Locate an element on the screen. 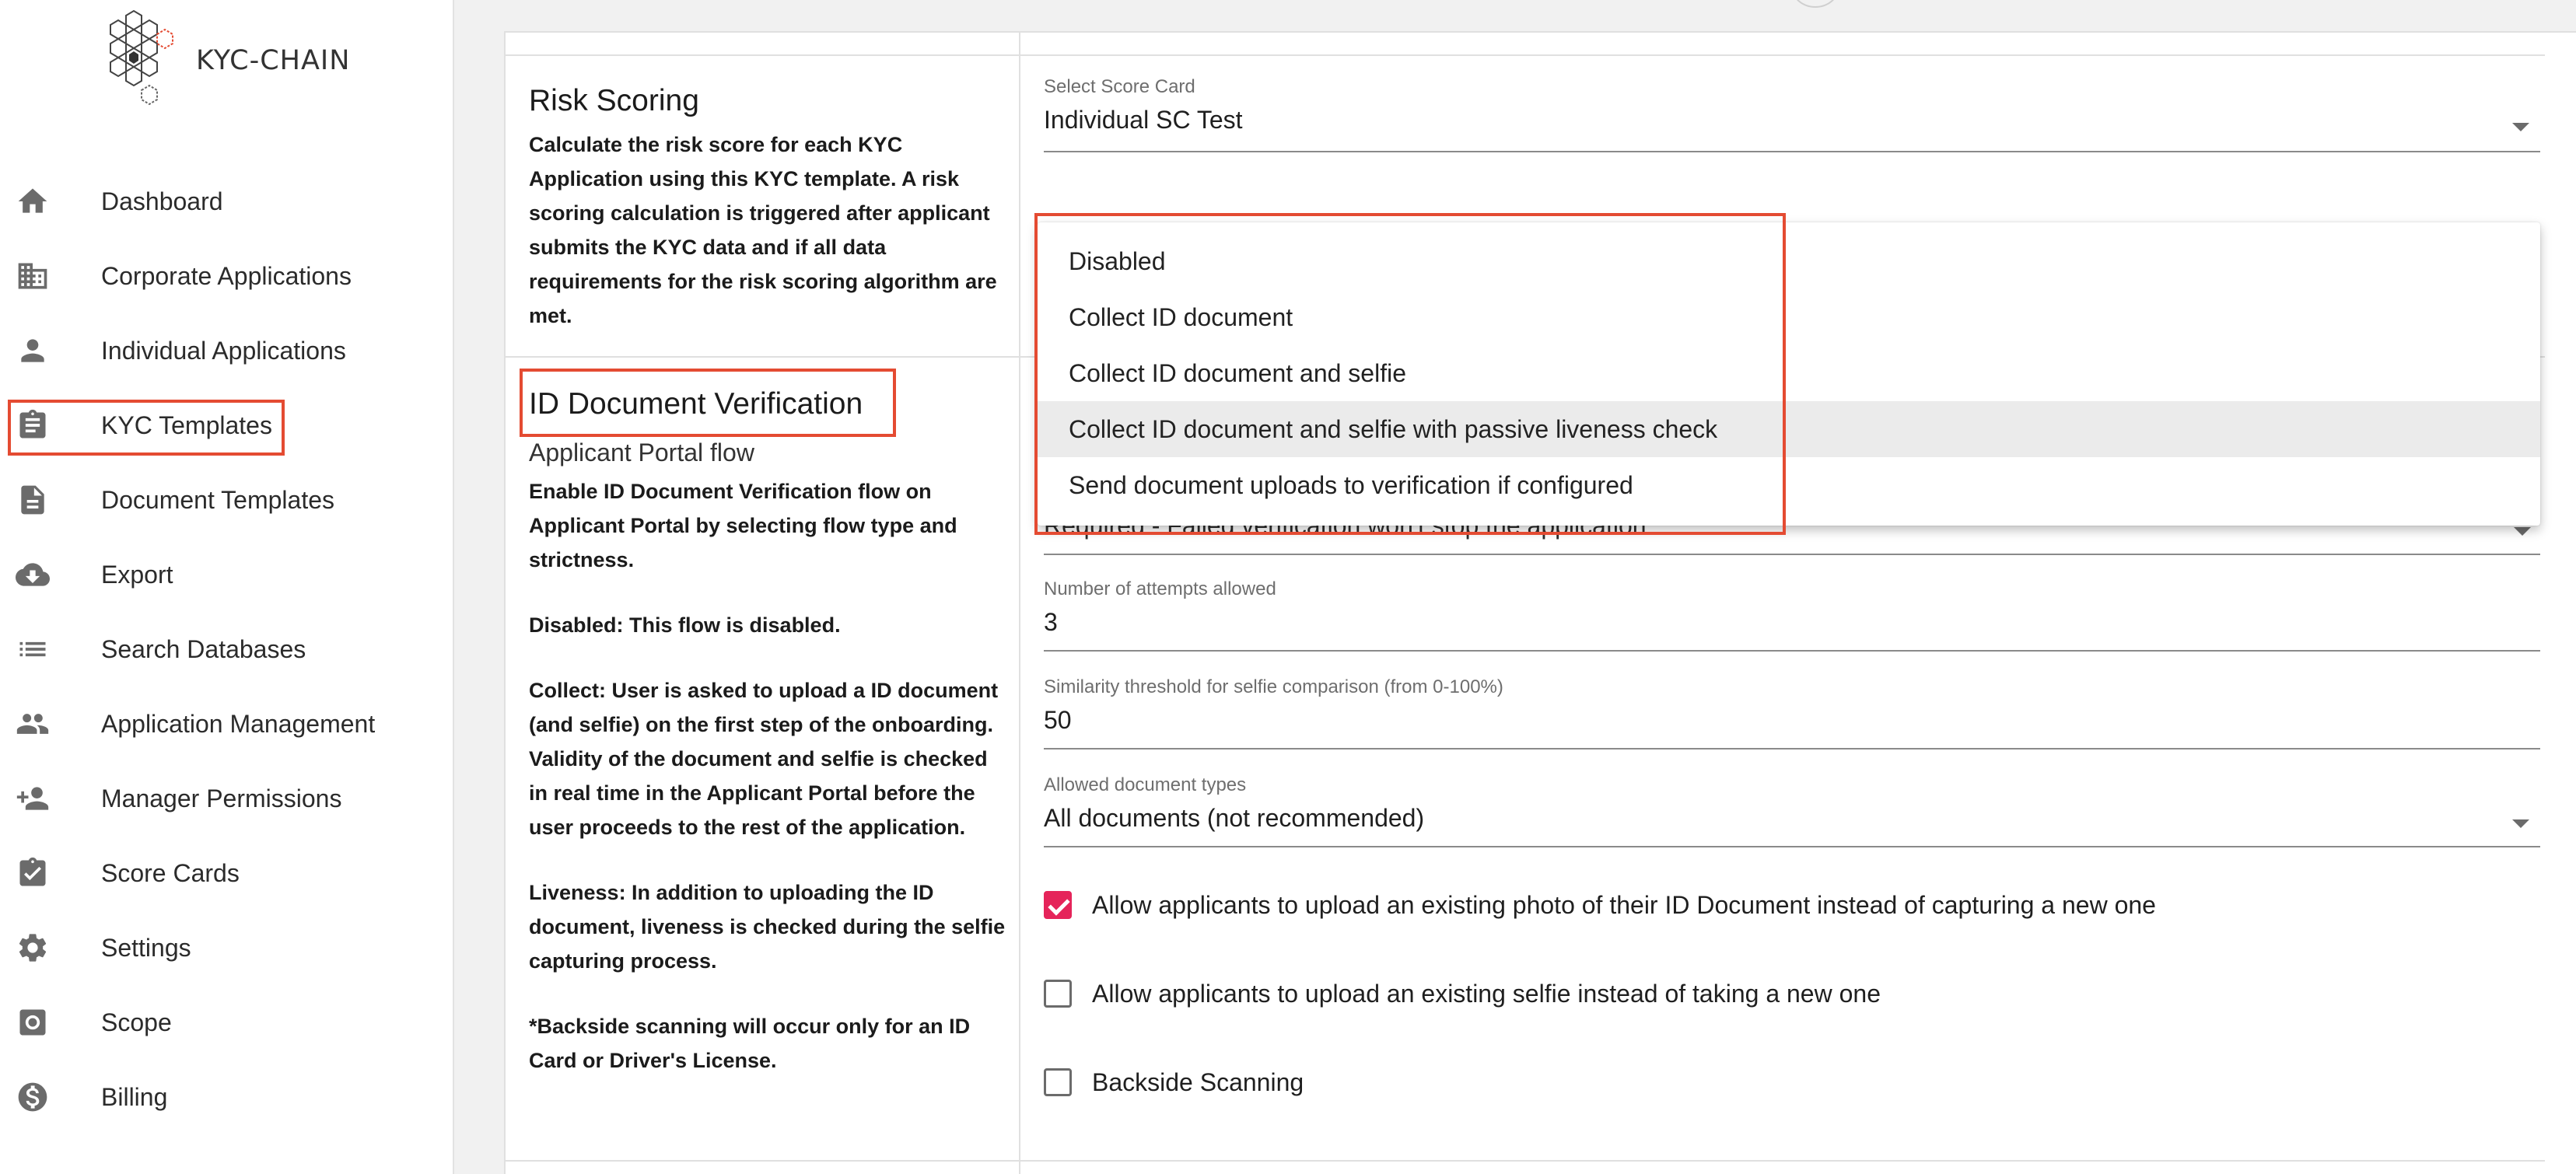  sidebar-item-document-templates: Document Templates is located at coordinates (227, 500).